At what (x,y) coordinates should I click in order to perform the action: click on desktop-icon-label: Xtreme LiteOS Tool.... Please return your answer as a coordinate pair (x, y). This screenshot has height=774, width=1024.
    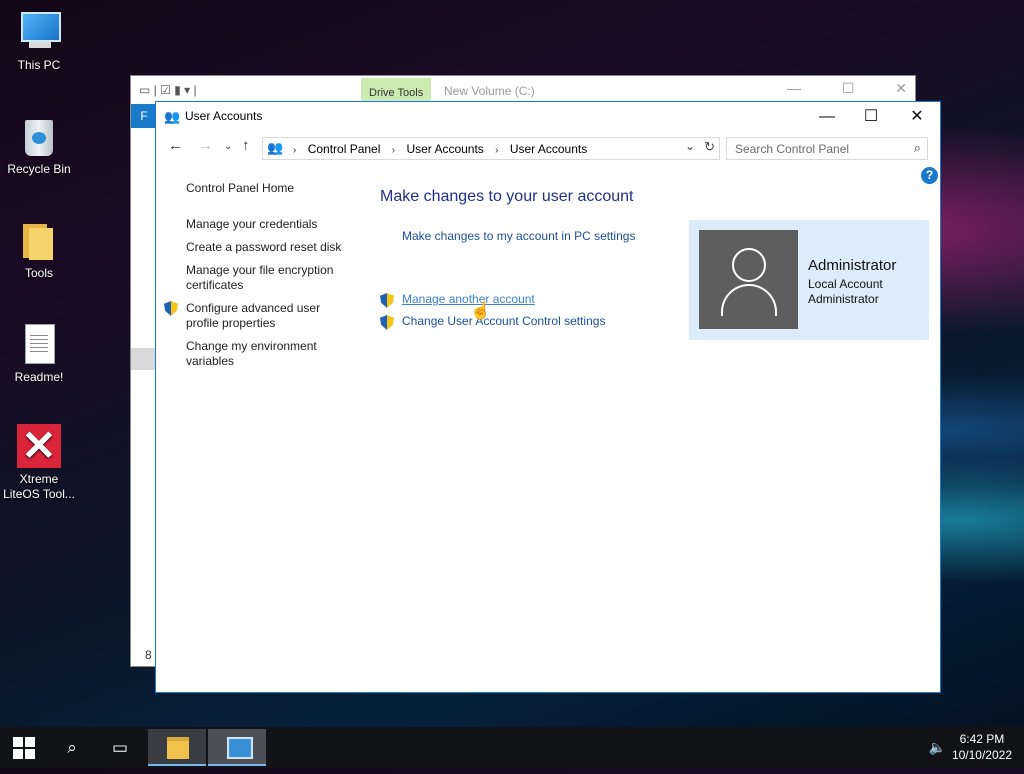
    Looking at the image, I should click on (39, 486).